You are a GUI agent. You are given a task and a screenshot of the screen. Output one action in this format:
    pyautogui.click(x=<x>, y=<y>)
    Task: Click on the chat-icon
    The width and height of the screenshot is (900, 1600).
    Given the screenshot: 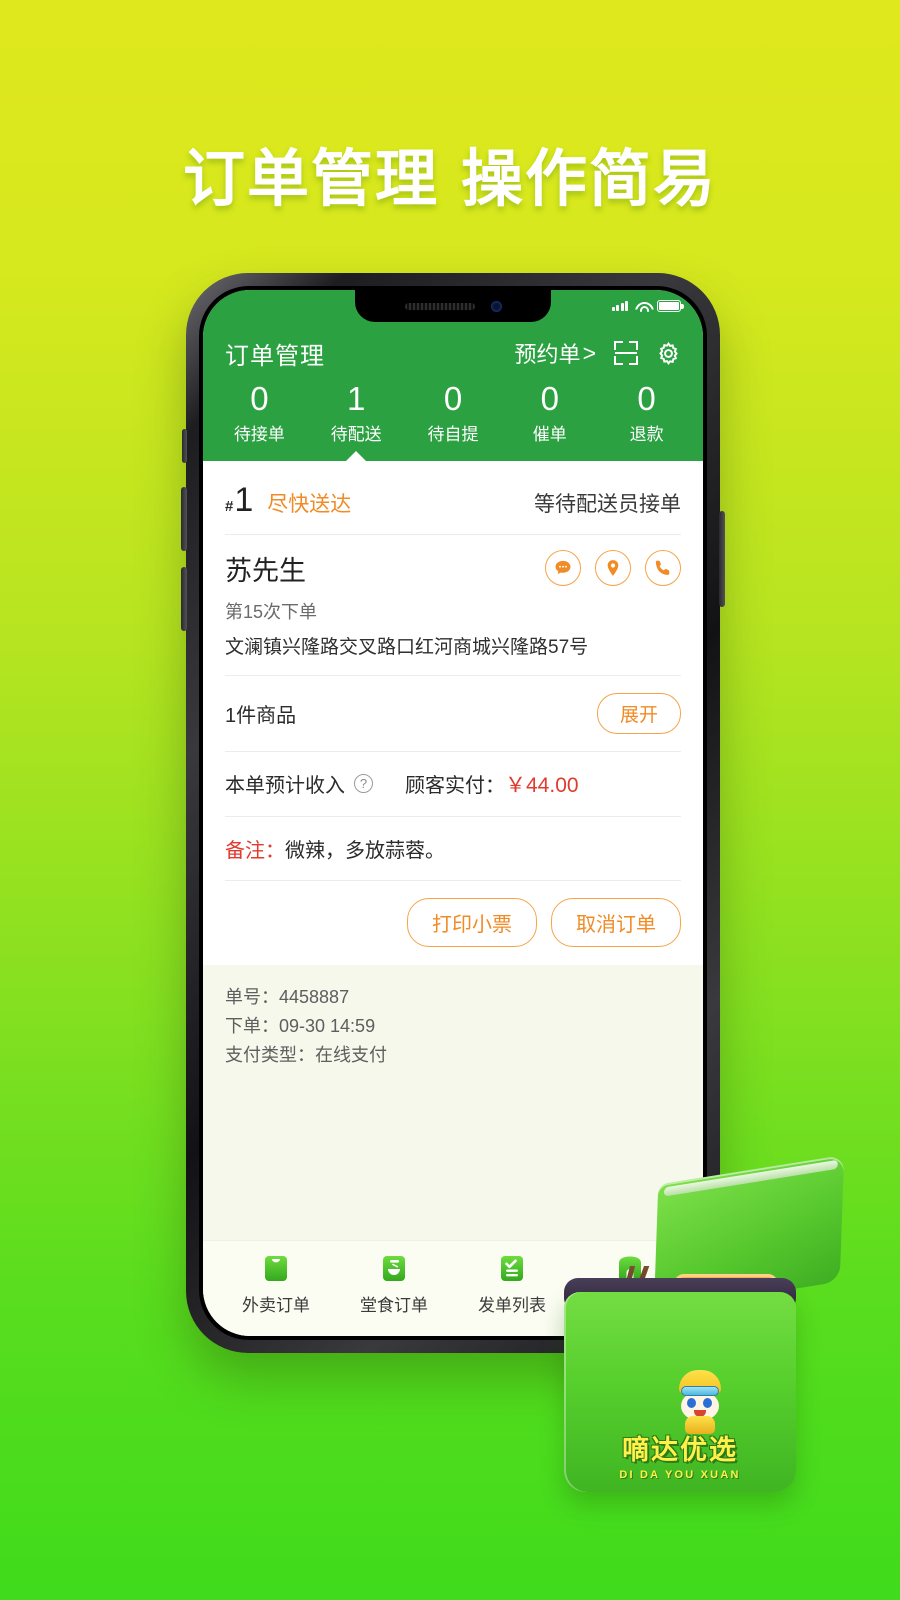 What is the action you would take?
    pyautogui.click(x=563, y=568)
    